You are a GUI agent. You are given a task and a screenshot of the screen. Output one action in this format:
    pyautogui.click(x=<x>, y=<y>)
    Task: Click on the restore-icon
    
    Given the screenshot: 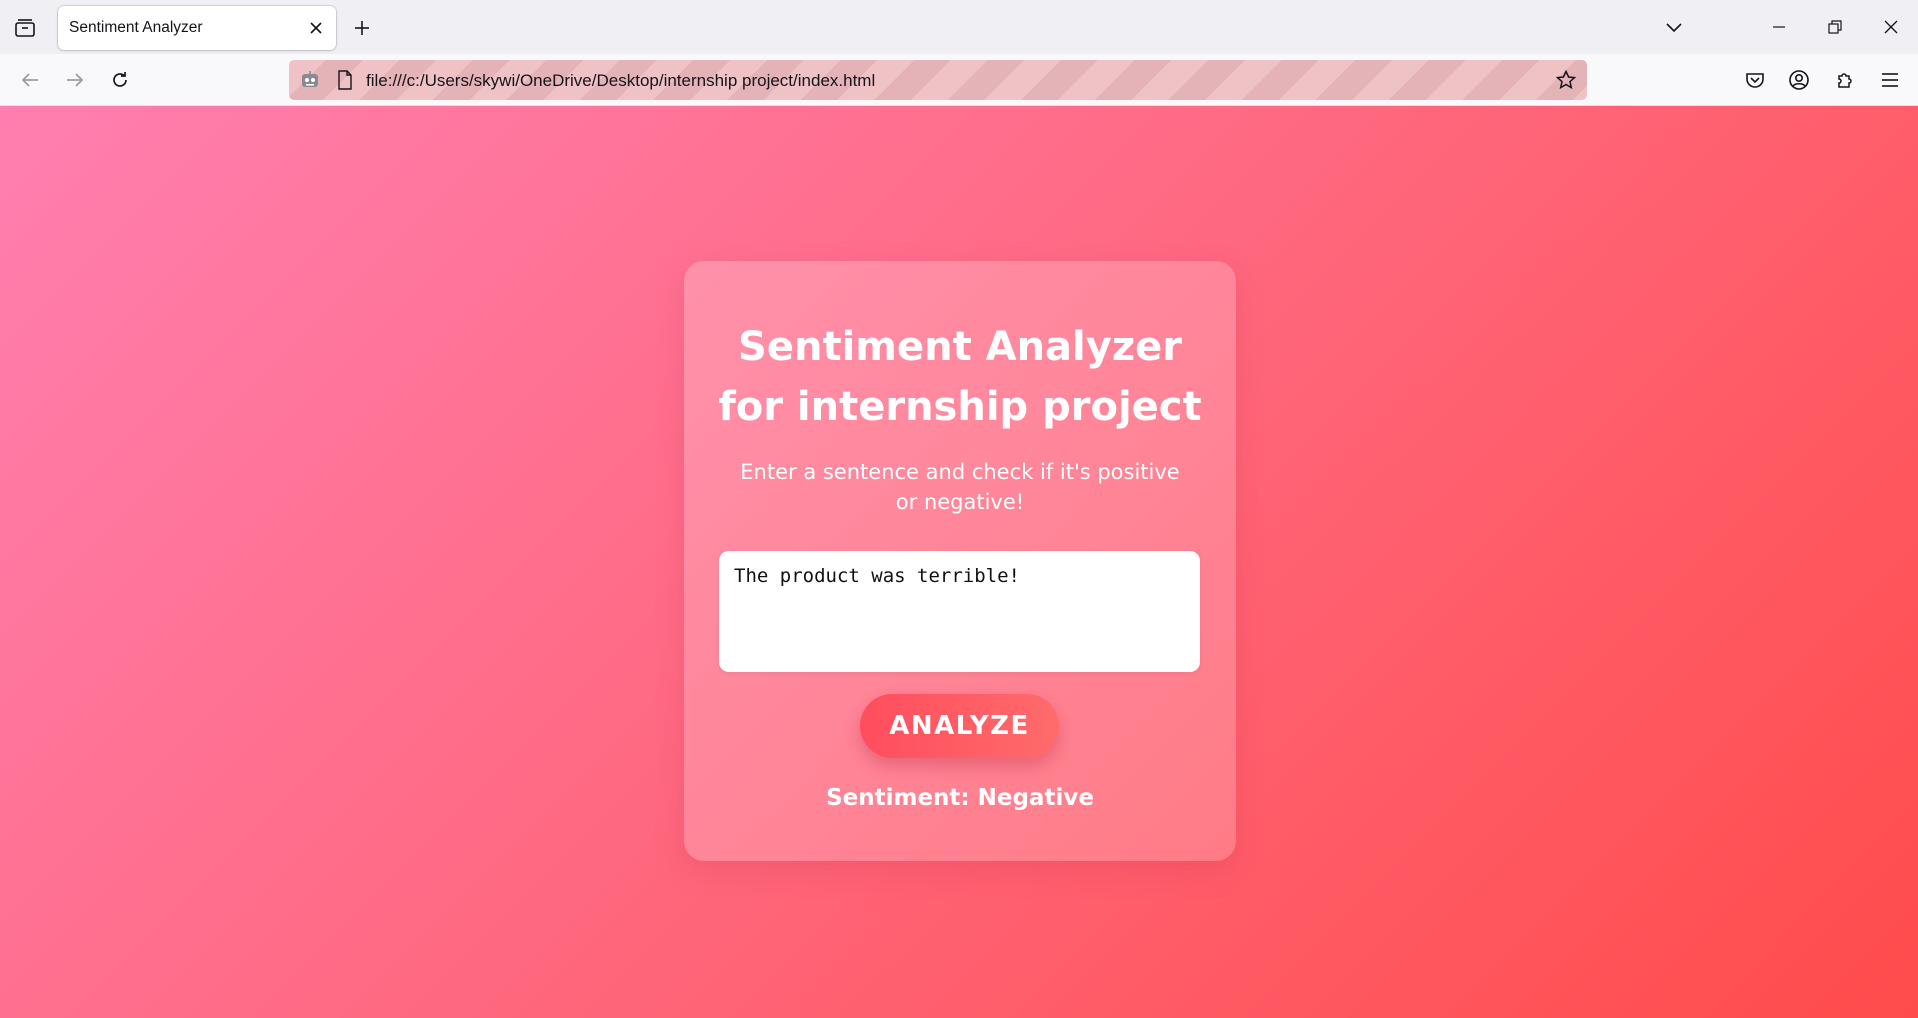 What is the action you would take?
    pyautogui.click(x=1835, y=27)
    